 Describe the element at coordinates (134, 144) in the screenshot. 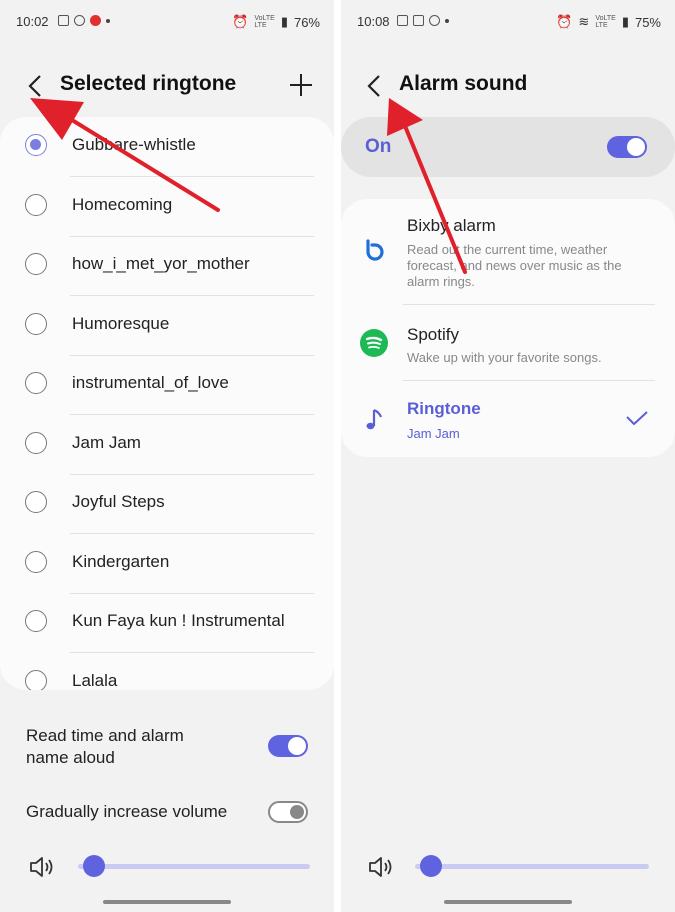

I see `ringtone-label: Gubbare-whistle` at that location.